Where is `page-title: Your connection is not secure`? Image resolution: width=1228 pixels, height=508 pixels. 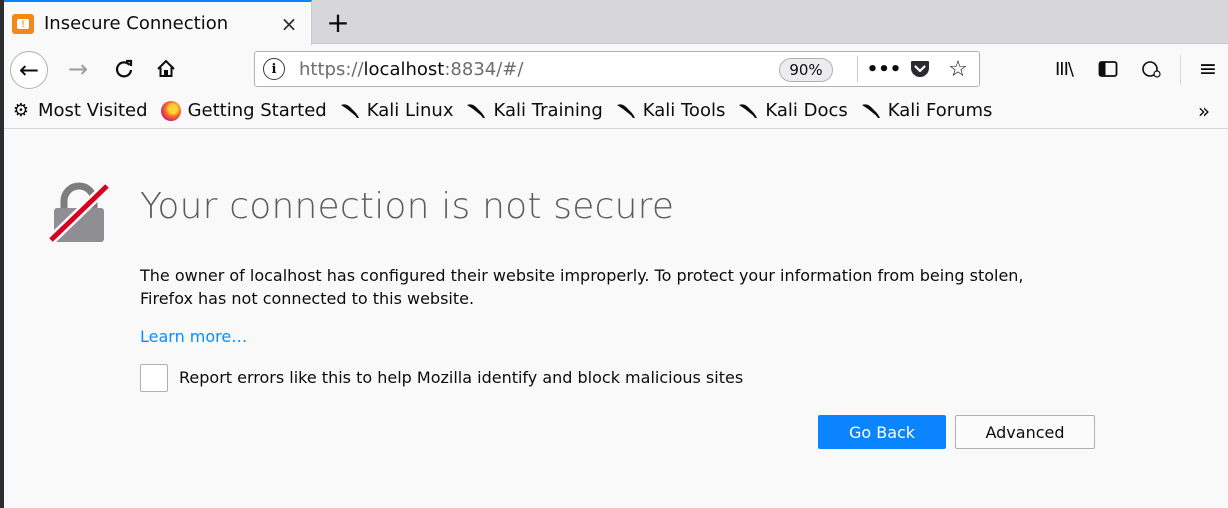 page-title: Your connection is not secure is located at coordinates (407, 206).